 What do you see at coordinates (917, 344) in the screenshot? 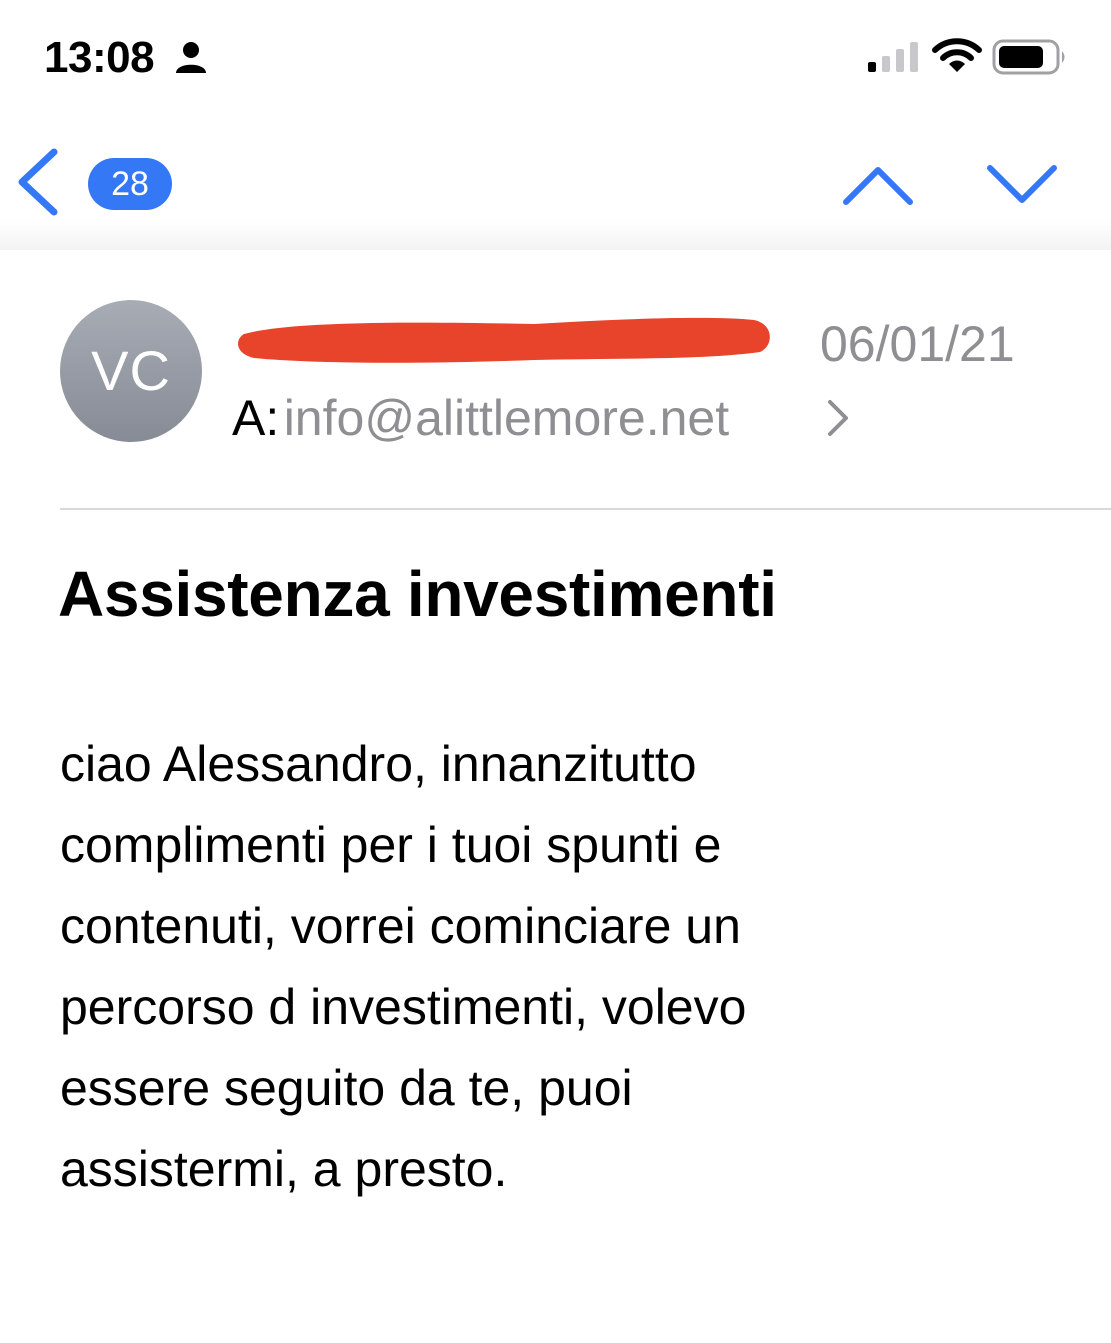
I see `email-date: 06/01/21` at bounding box center [917, 344].